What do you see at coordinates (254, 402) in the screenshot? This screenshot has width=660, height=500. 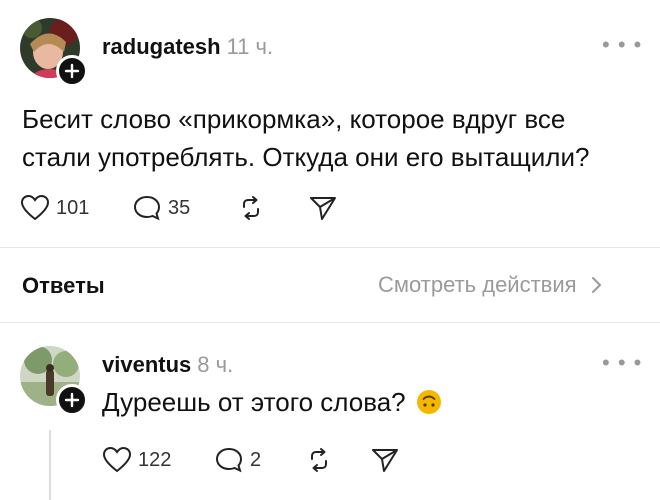 I see `reply-text-content: Дуреешь от этого слова?` at bounding box center [254, 402].